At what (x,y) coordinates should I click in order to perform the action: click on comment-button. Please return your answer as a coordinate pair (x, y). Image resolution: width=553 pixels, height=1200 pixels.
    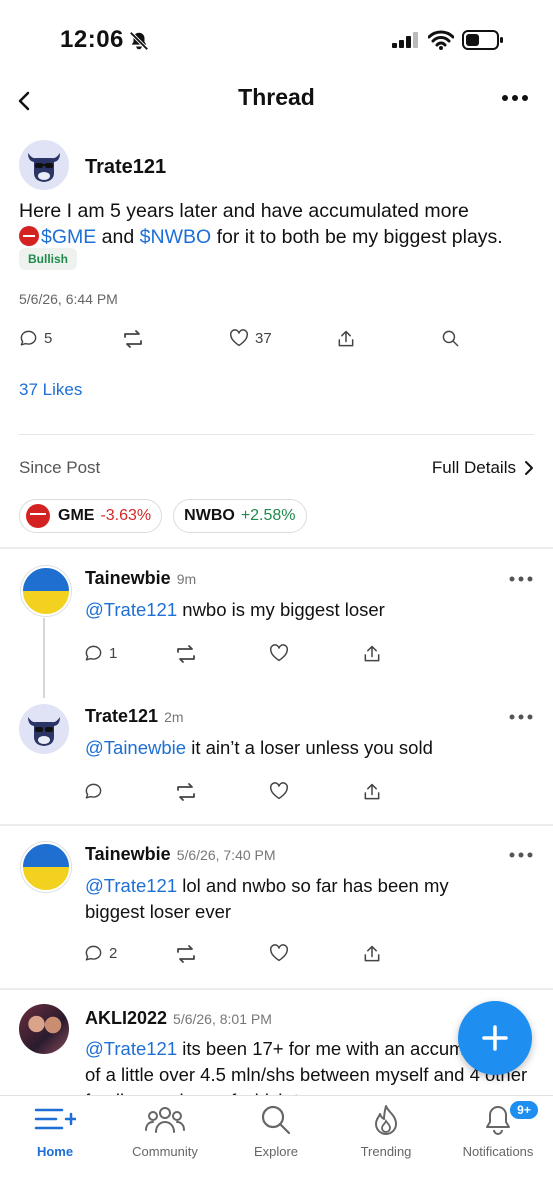
    Looking at the image, I should click on (93, 791).